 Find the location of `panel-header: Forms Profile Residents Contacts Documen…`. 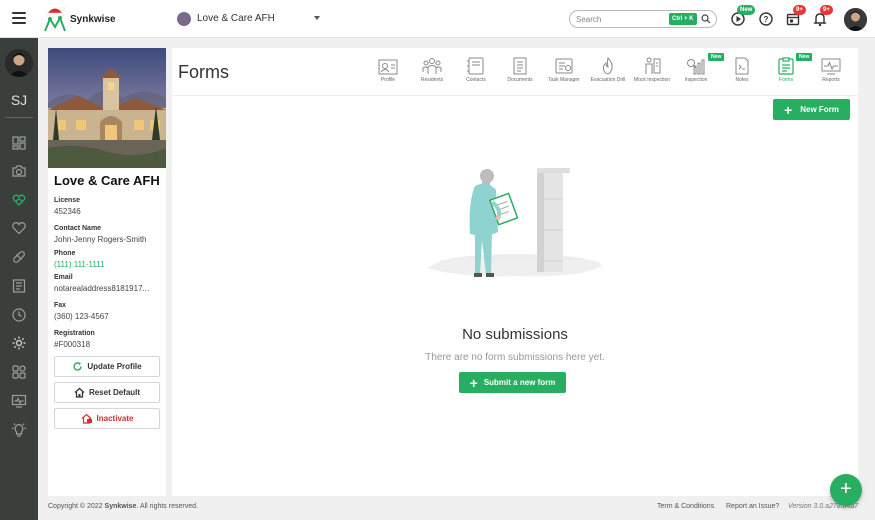

panel-header: Forms Profile Residents Contacts Documen… is located at coordinates (515, 72).